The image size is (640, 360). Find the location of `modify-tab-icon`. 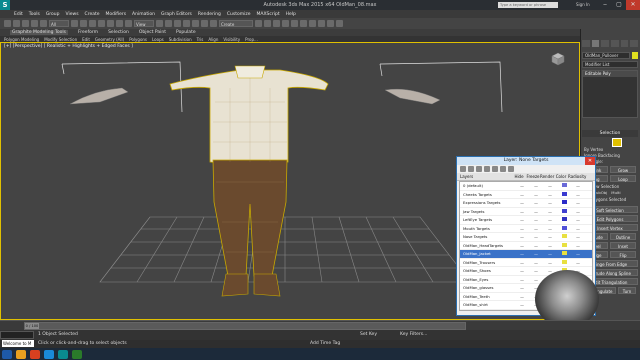

modify-tab-icon is located at coordinates (595, 43).